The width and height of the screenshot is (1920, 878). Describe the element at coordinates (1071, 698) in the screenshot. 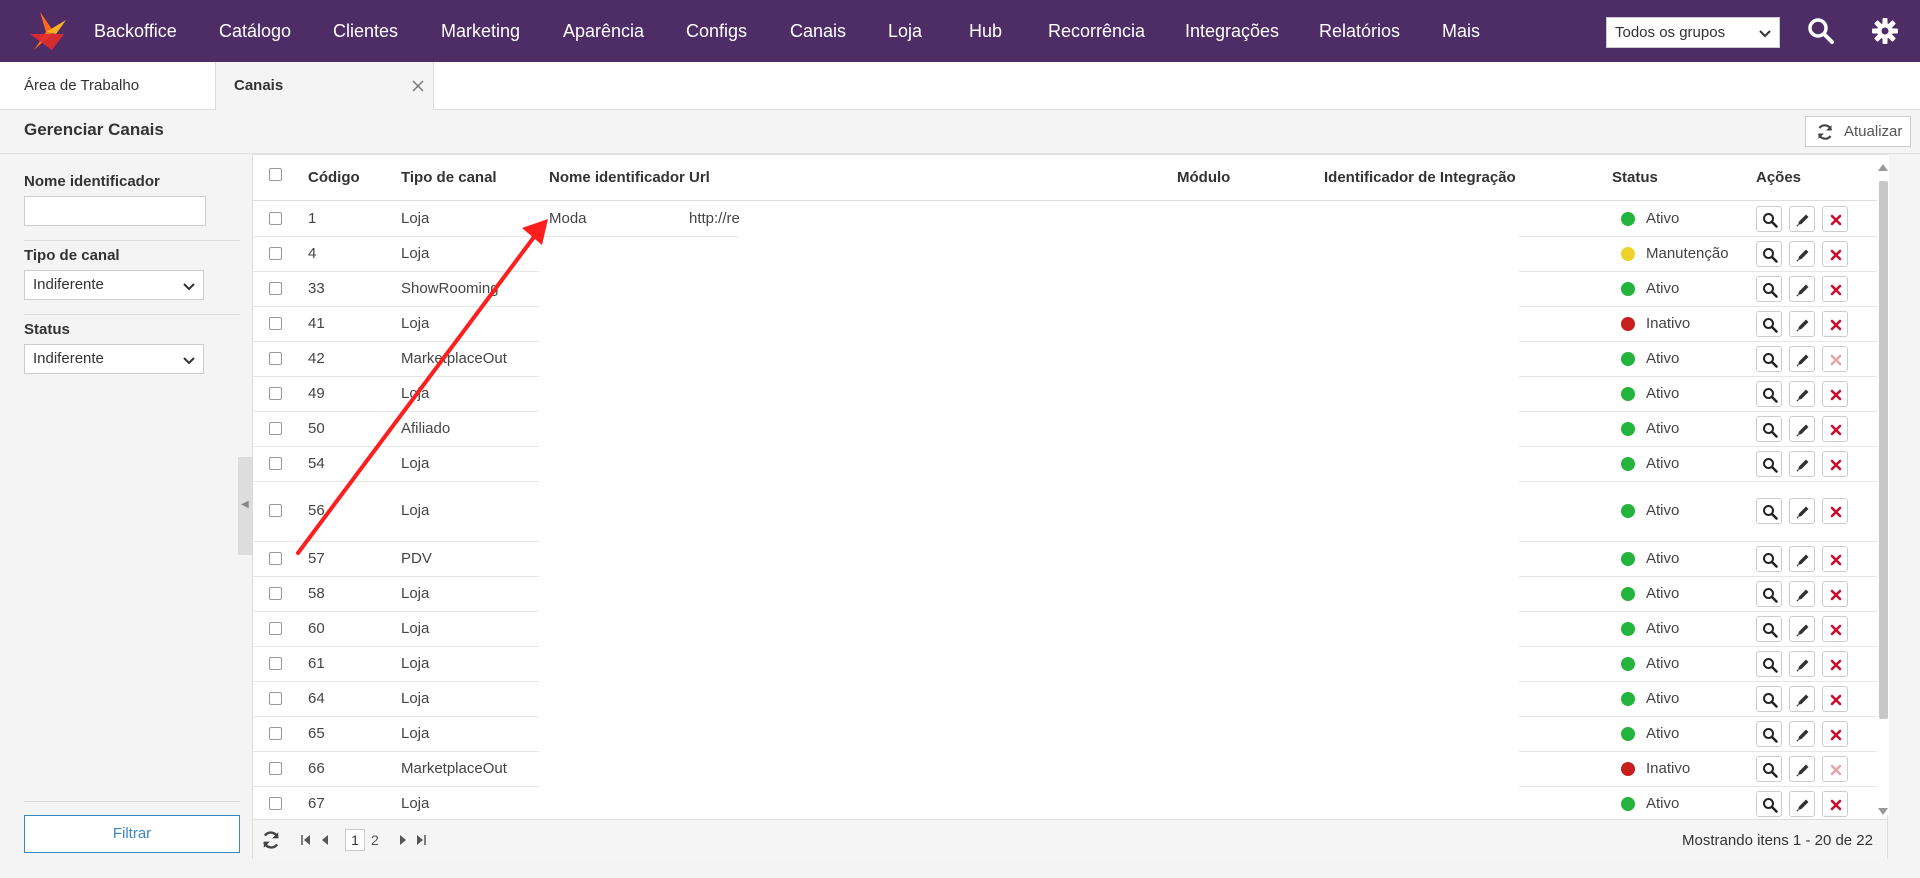

I see `table-row: 64 Loja Ativo` at that location.